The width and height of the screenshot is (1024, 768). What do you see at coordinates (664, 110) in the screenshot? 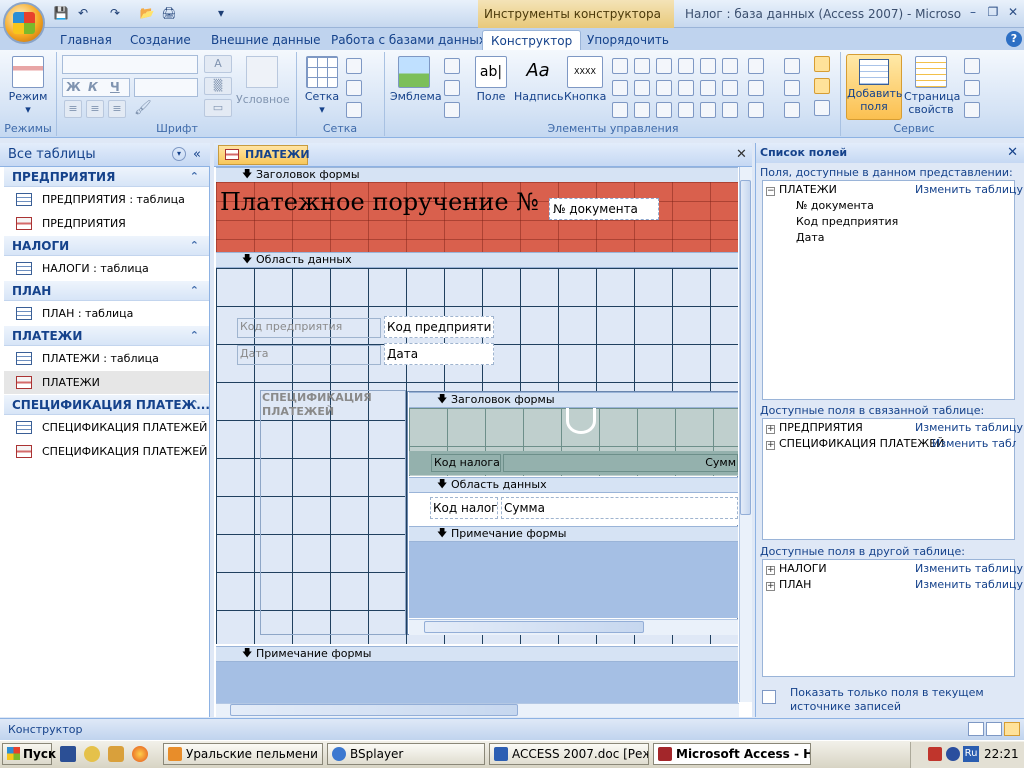
I see `option-button-icon` at bounding box center [664, 110].